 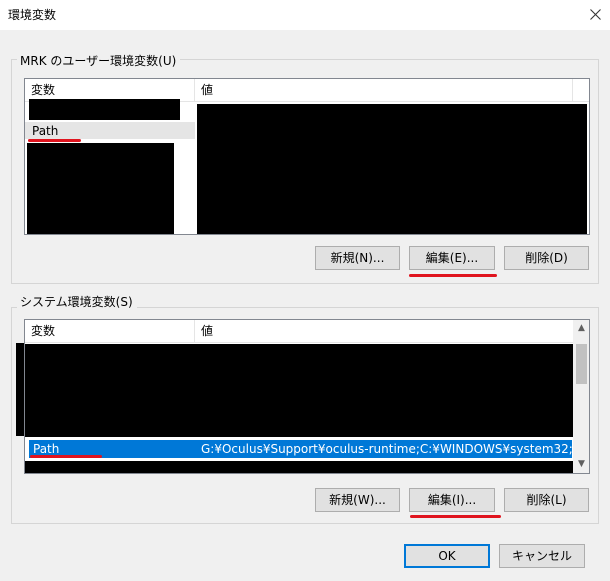 What do you see at coordinates (542, 556) in the screenshot?
I see `cancel-button: キャンセル` at bounding box center [542, 556].